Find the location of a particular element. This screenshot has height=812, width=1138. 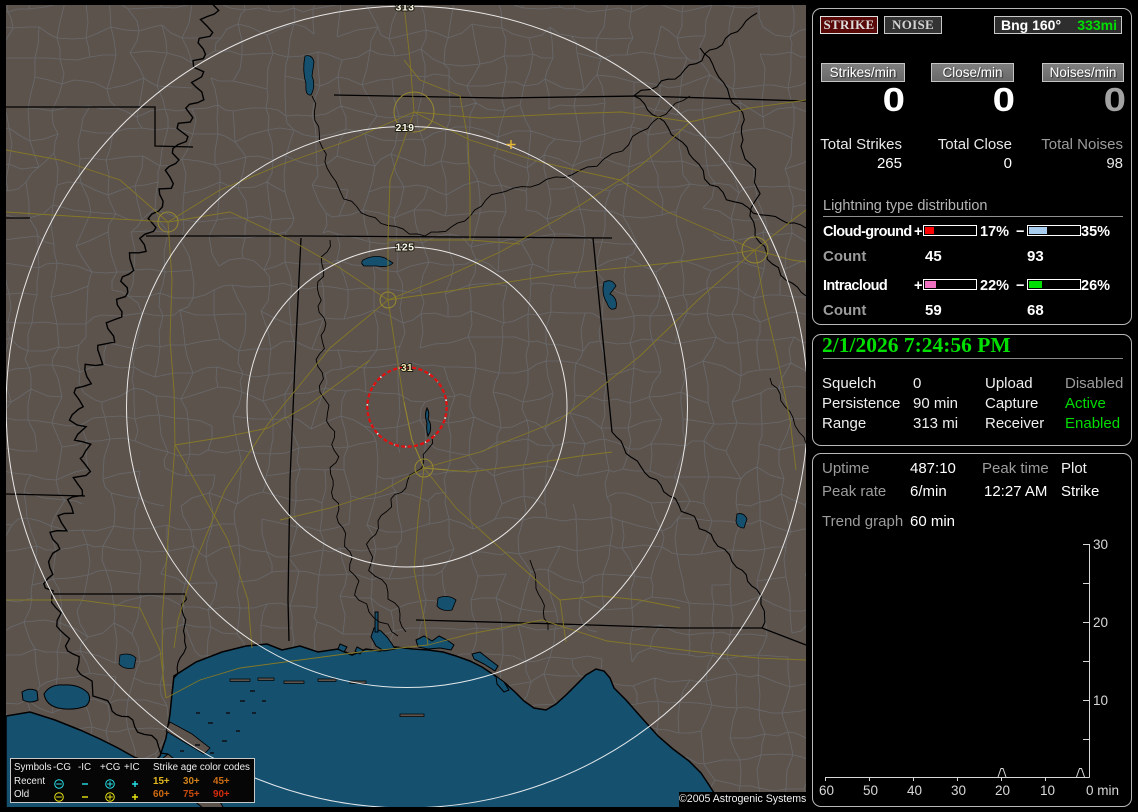

svg-text: 125 is located at coordinates (404, 248).